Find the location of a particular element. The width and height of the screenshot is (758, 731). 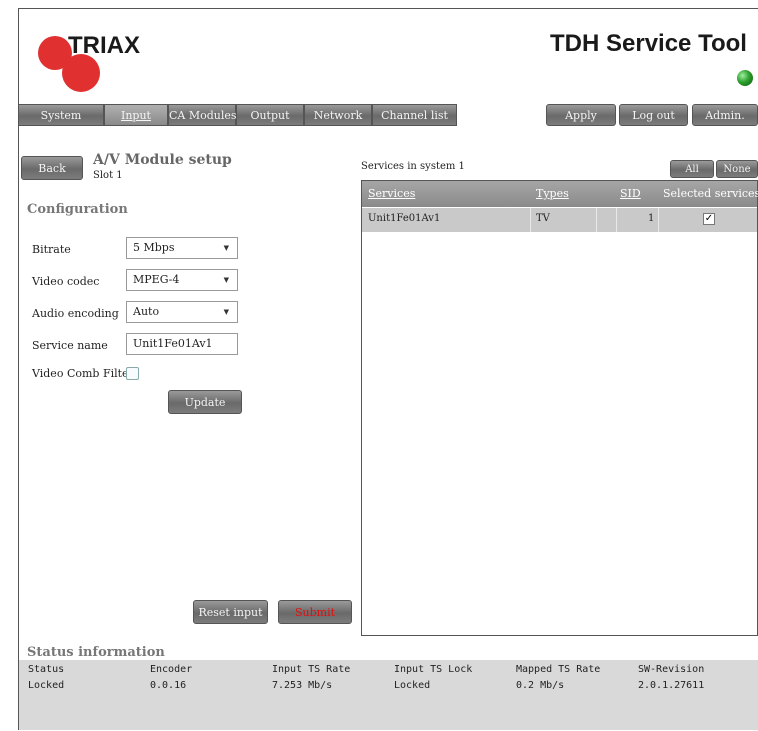

service-name-label: Service name is located at coordinates (70, 345).